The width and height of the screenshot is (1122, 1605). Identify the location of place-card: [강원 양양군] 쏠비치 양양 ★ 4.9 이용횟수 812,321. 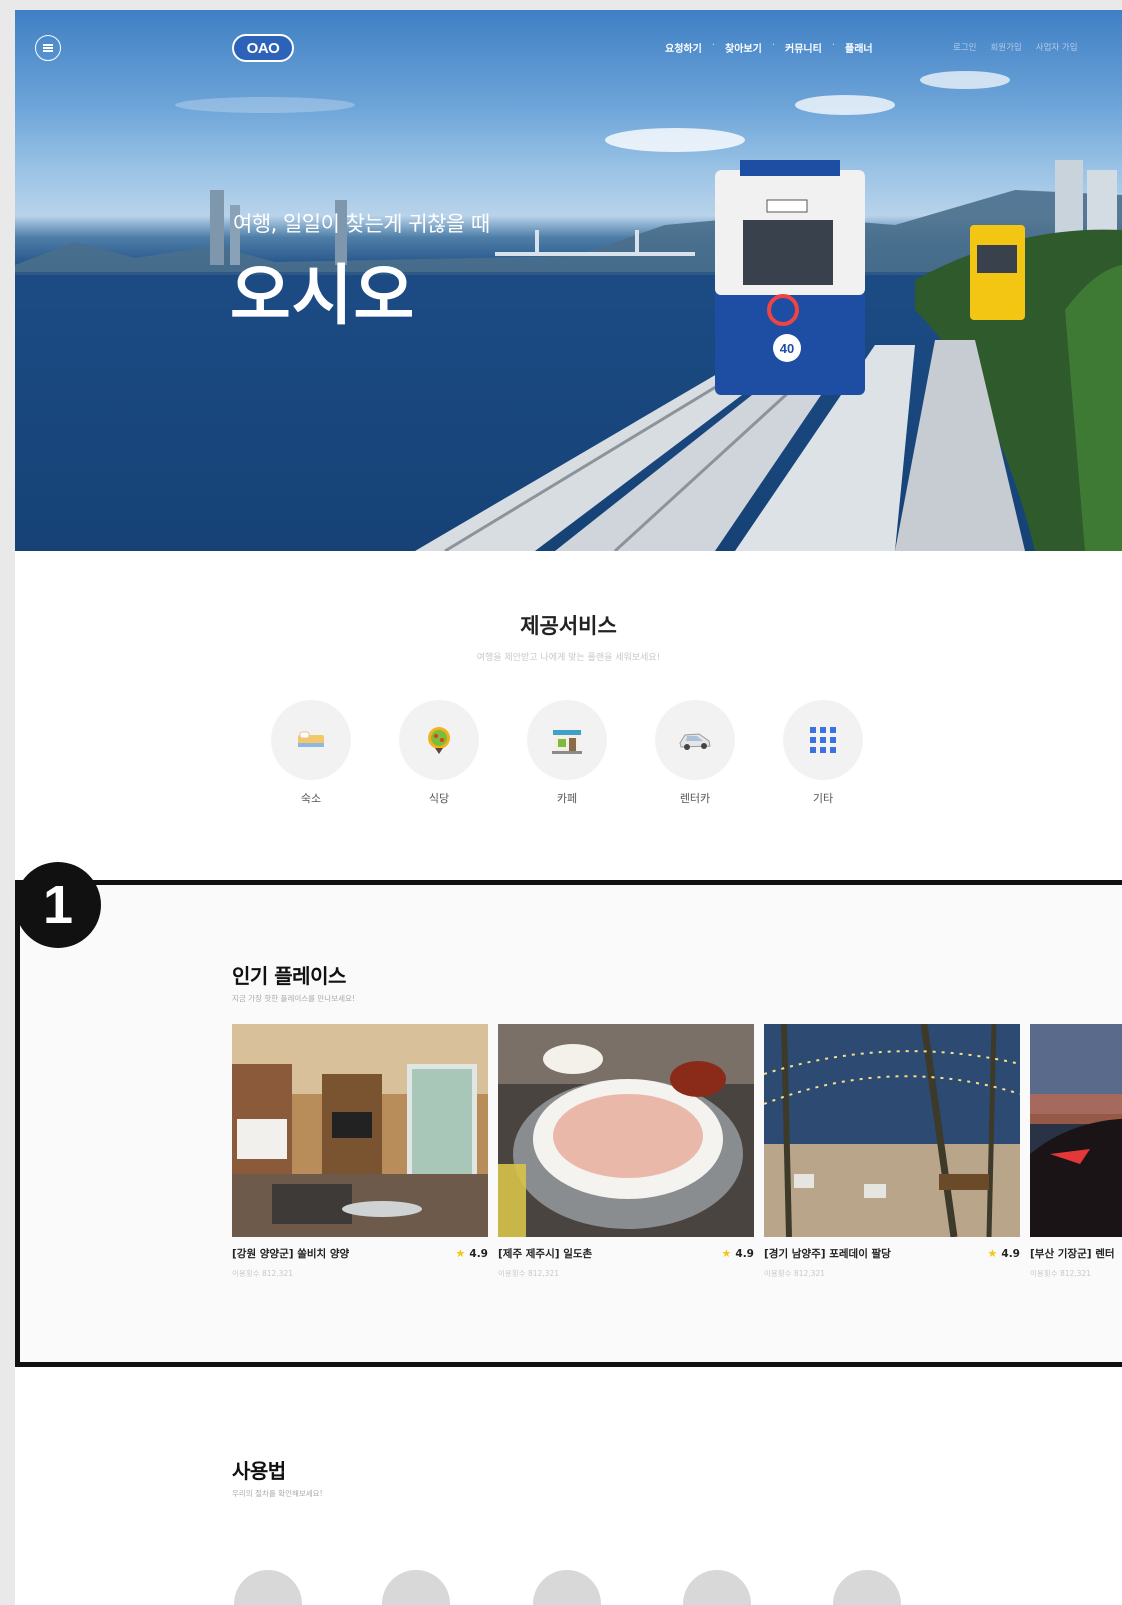
(360, 1151).